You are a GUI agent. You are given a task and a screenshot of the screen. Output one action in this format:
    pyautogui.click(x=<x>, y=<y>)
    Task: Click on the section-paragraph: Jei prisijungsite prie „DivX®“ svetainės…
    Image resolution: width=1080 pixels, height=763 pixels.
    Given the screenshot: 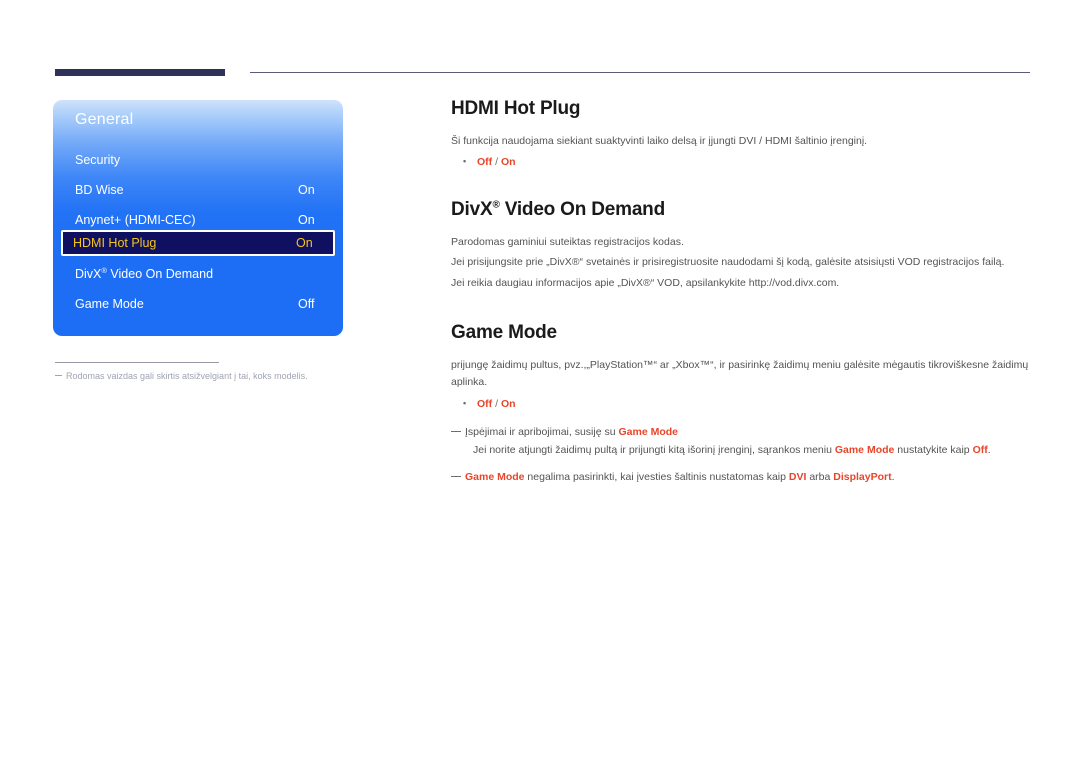 What is the action you would take?
    pyautogui.click(x=728, y=262)
    